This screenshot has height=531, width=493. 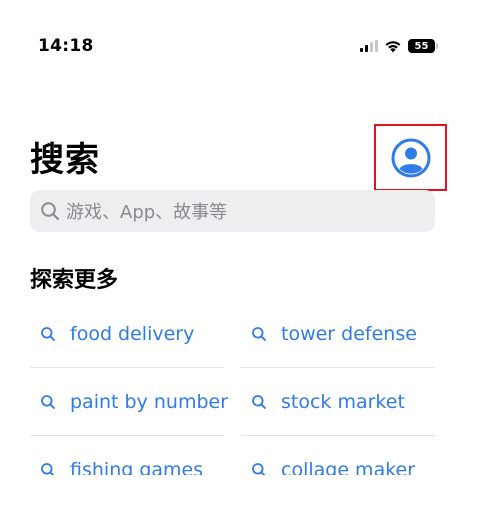 I want to click on page-title: 搜索, so click(x=65, y=160).